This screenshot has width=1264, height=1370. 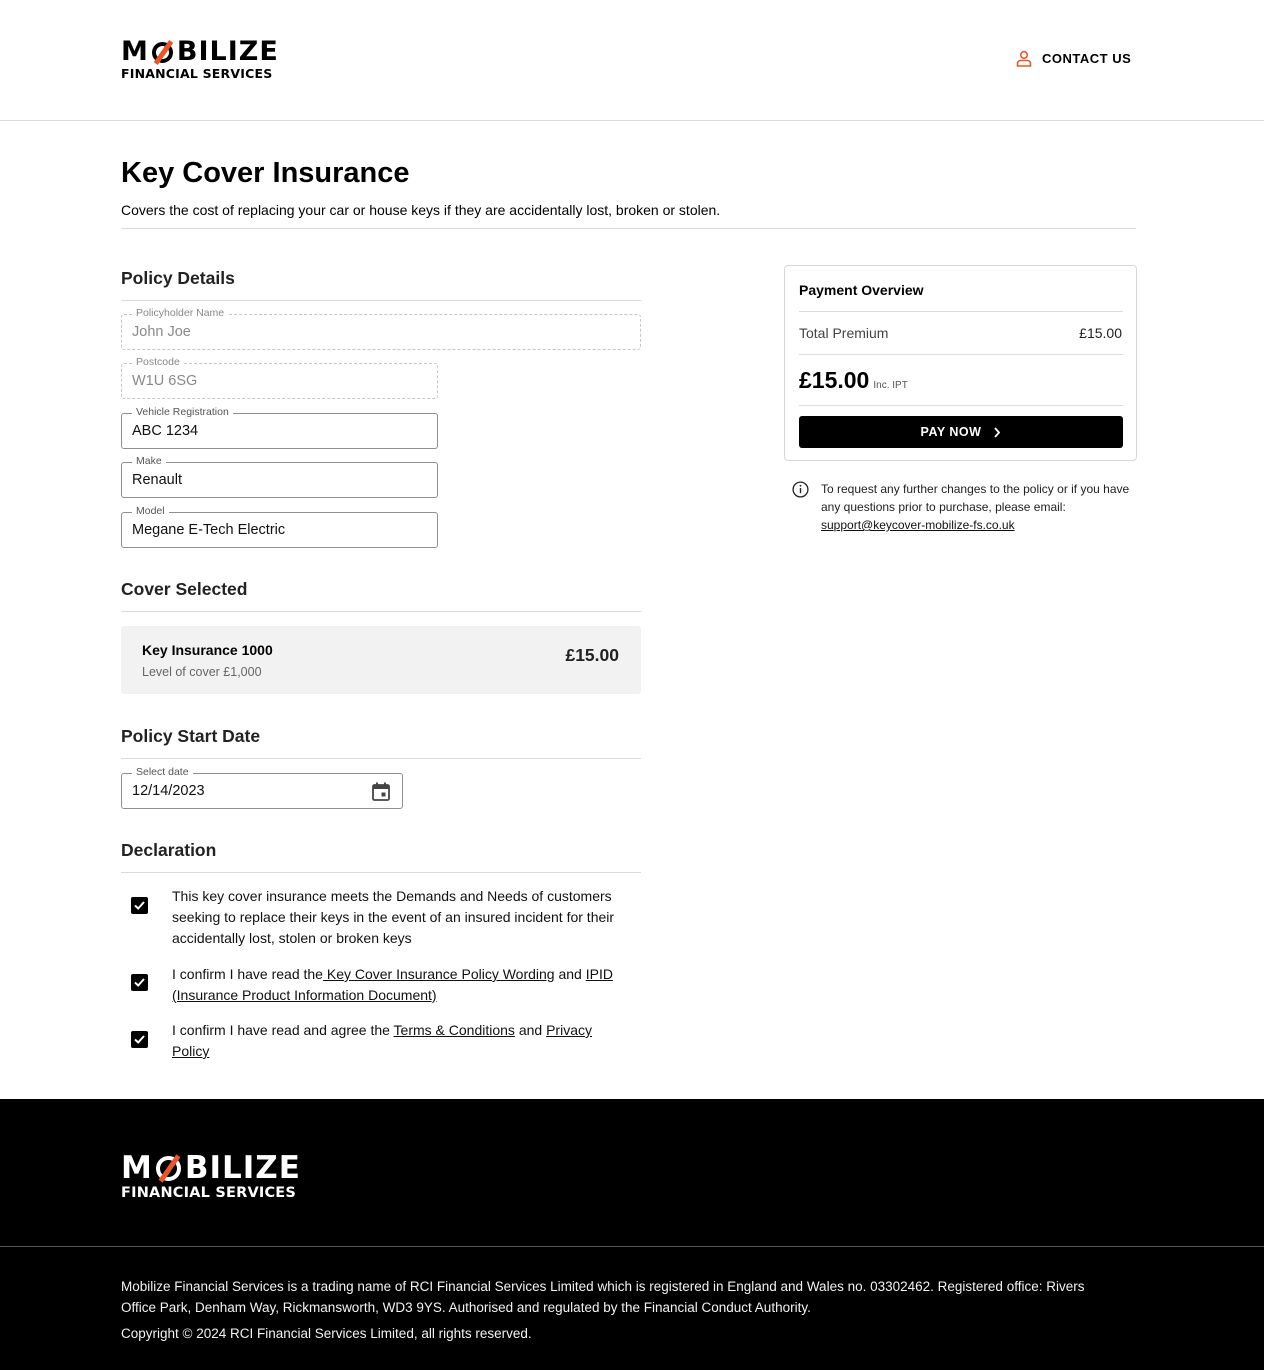 What do you see at coordinates (279, 427) in the screenshot?
I see `vehicle-registration-field: Vehicle Registration ABC 1234` at bounding box center [279, 427].